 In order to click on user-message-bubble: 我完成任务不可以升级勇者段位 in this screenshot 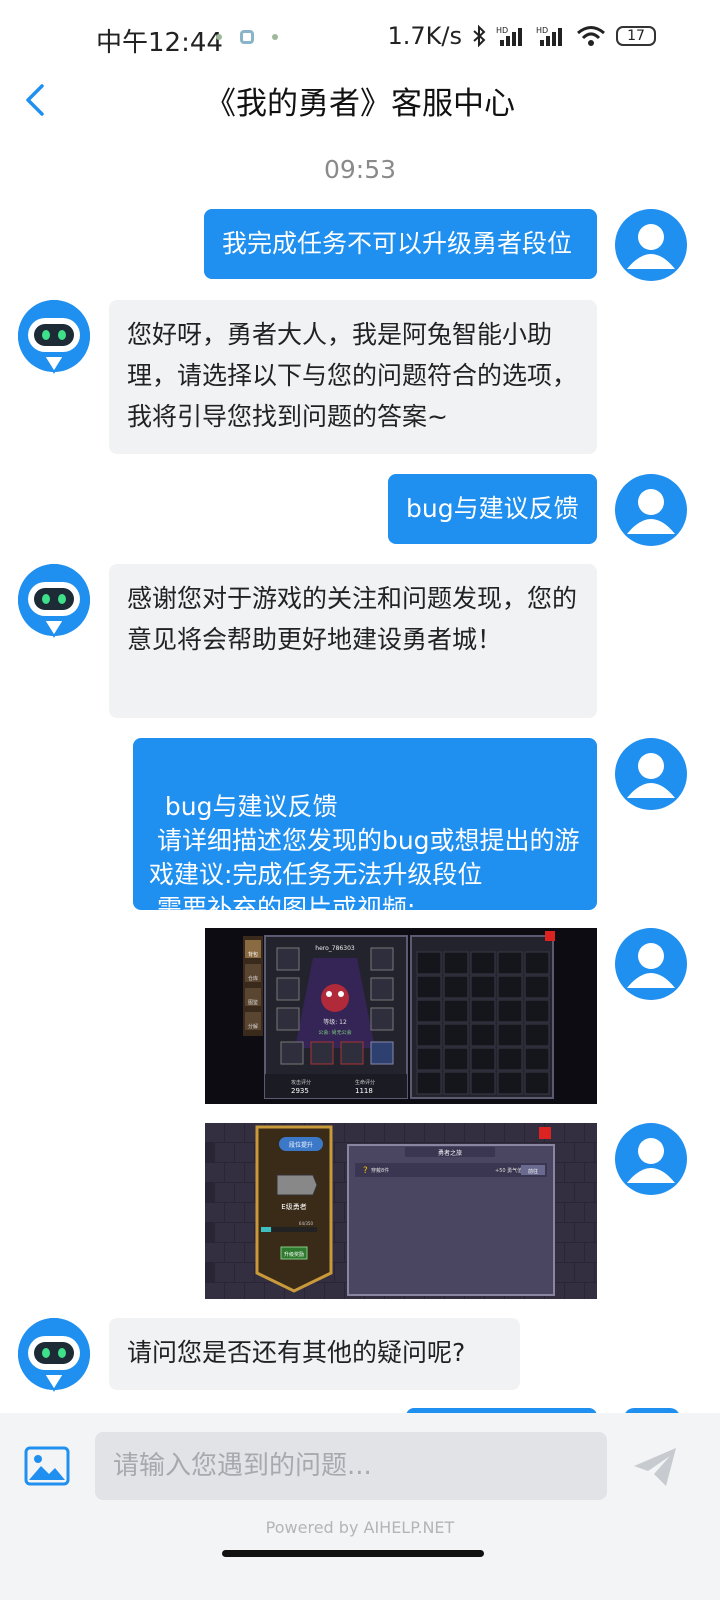, I will do `click(400, 244)`.